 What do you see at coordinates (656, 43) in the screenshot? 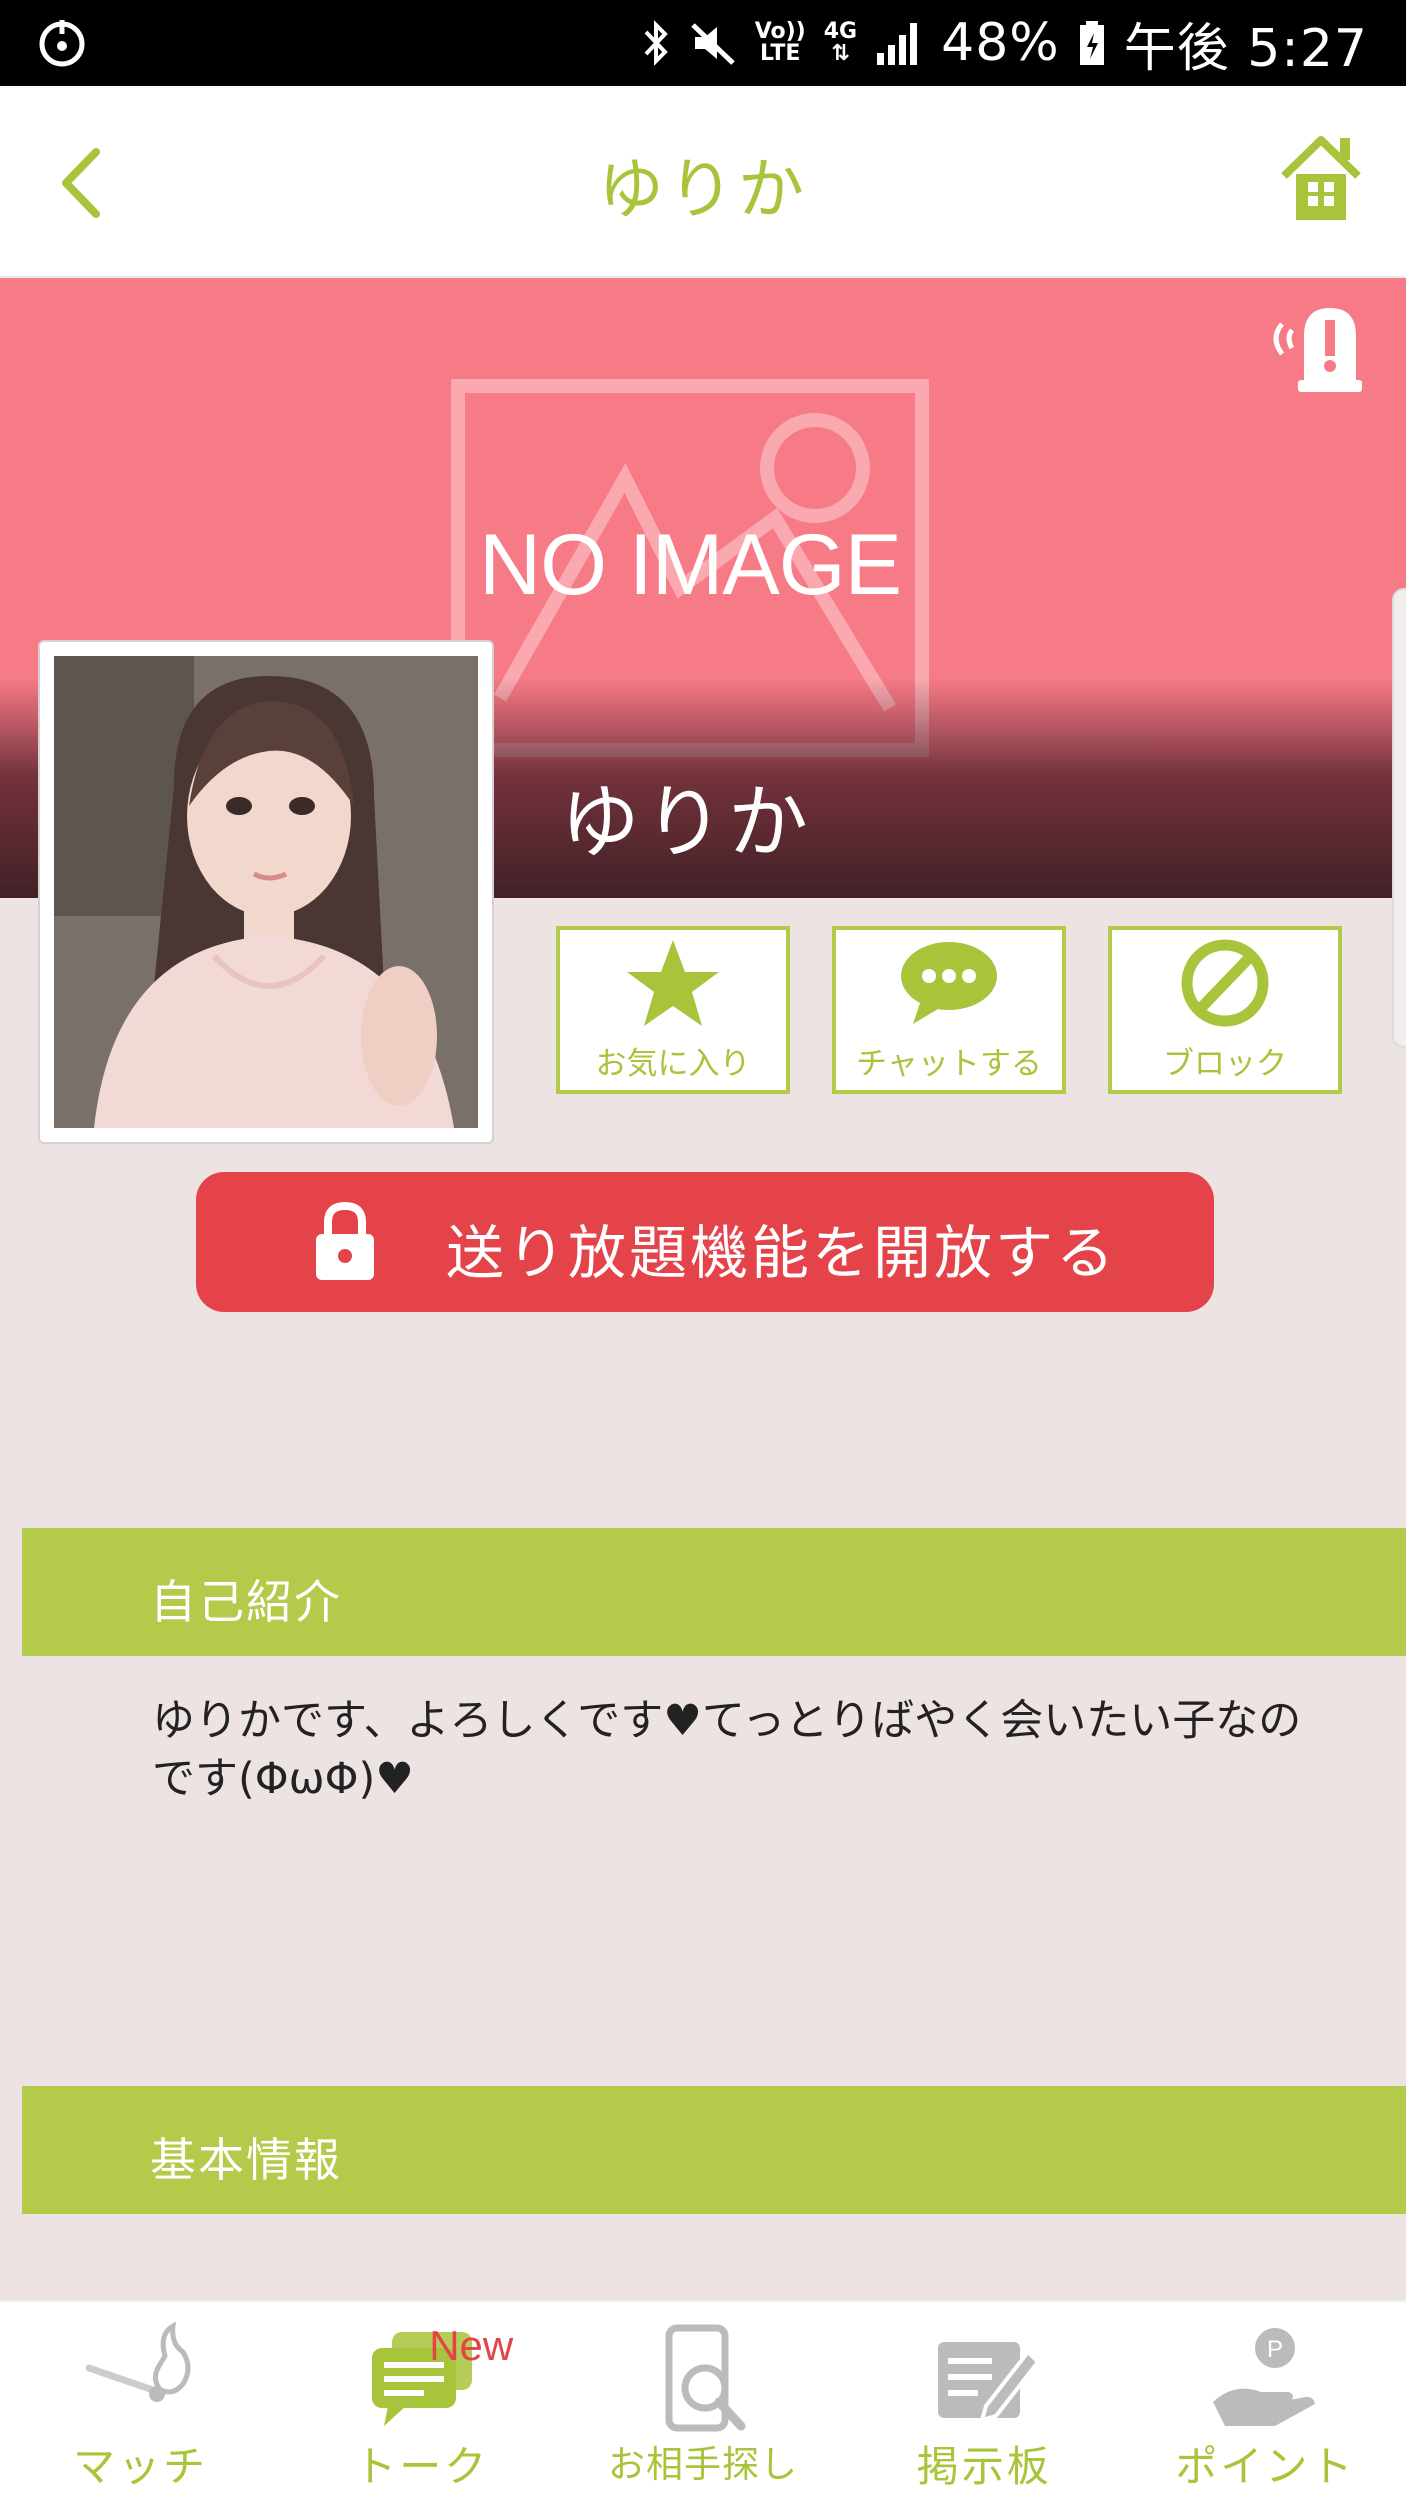
I see `bluetooth-icon` at bounding box center [656, 43].